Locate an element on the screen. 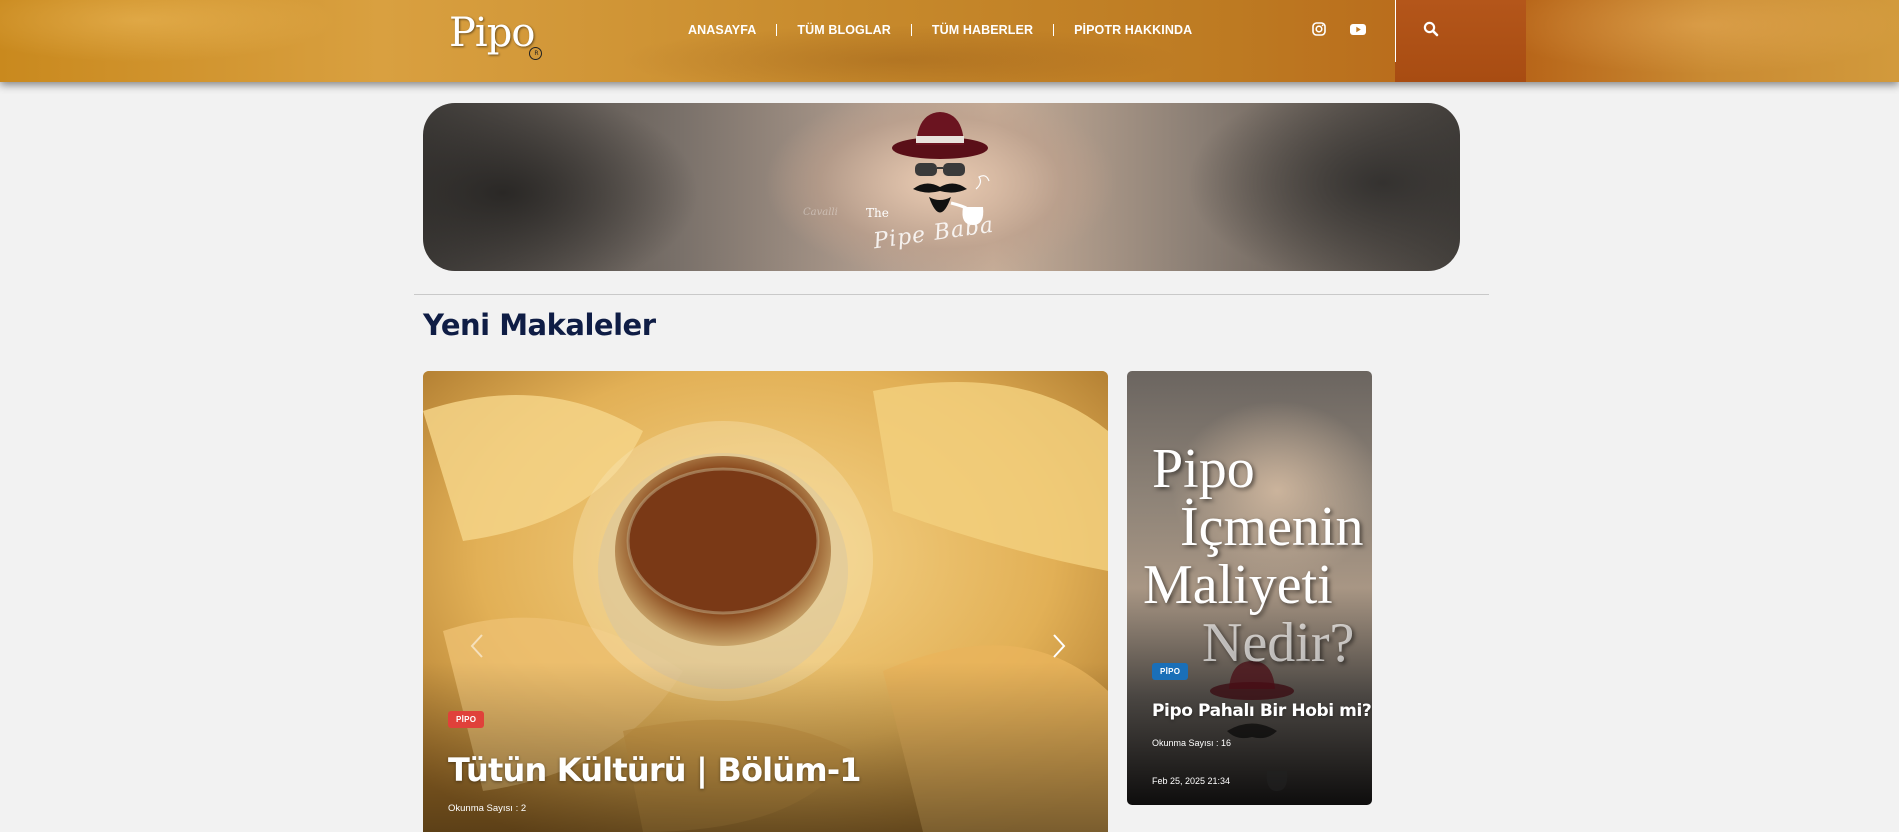  pipe-man-illustration is located at coordinates (941, 168).